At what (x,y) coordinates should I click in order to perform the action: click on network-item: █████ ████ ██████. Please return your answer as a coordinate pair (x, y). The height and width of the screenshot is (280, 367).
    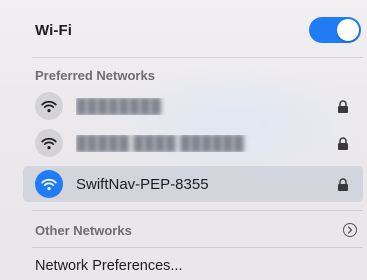
    Looking at the image, I should click on (183, 143).